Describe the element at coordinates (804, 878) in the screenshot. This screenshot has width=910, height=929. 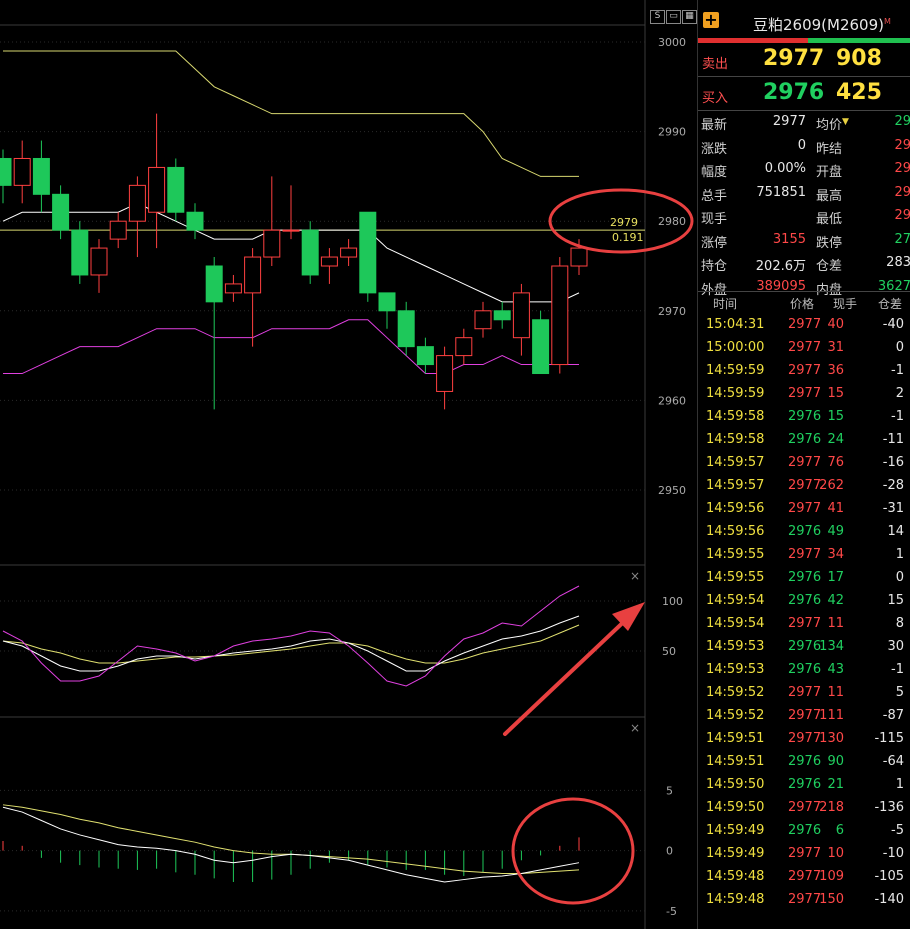
I see `tick-row: 14:59:48 2977 109 -105` at that location.